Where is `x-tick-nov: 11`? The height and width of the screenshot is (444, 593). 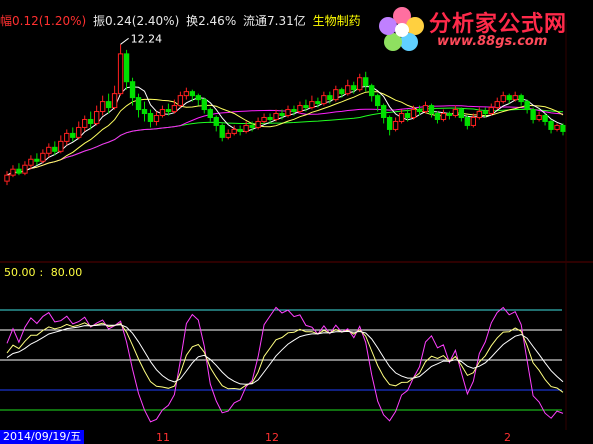
x-tick-nov: 11 is located at coordinates (163, 437).